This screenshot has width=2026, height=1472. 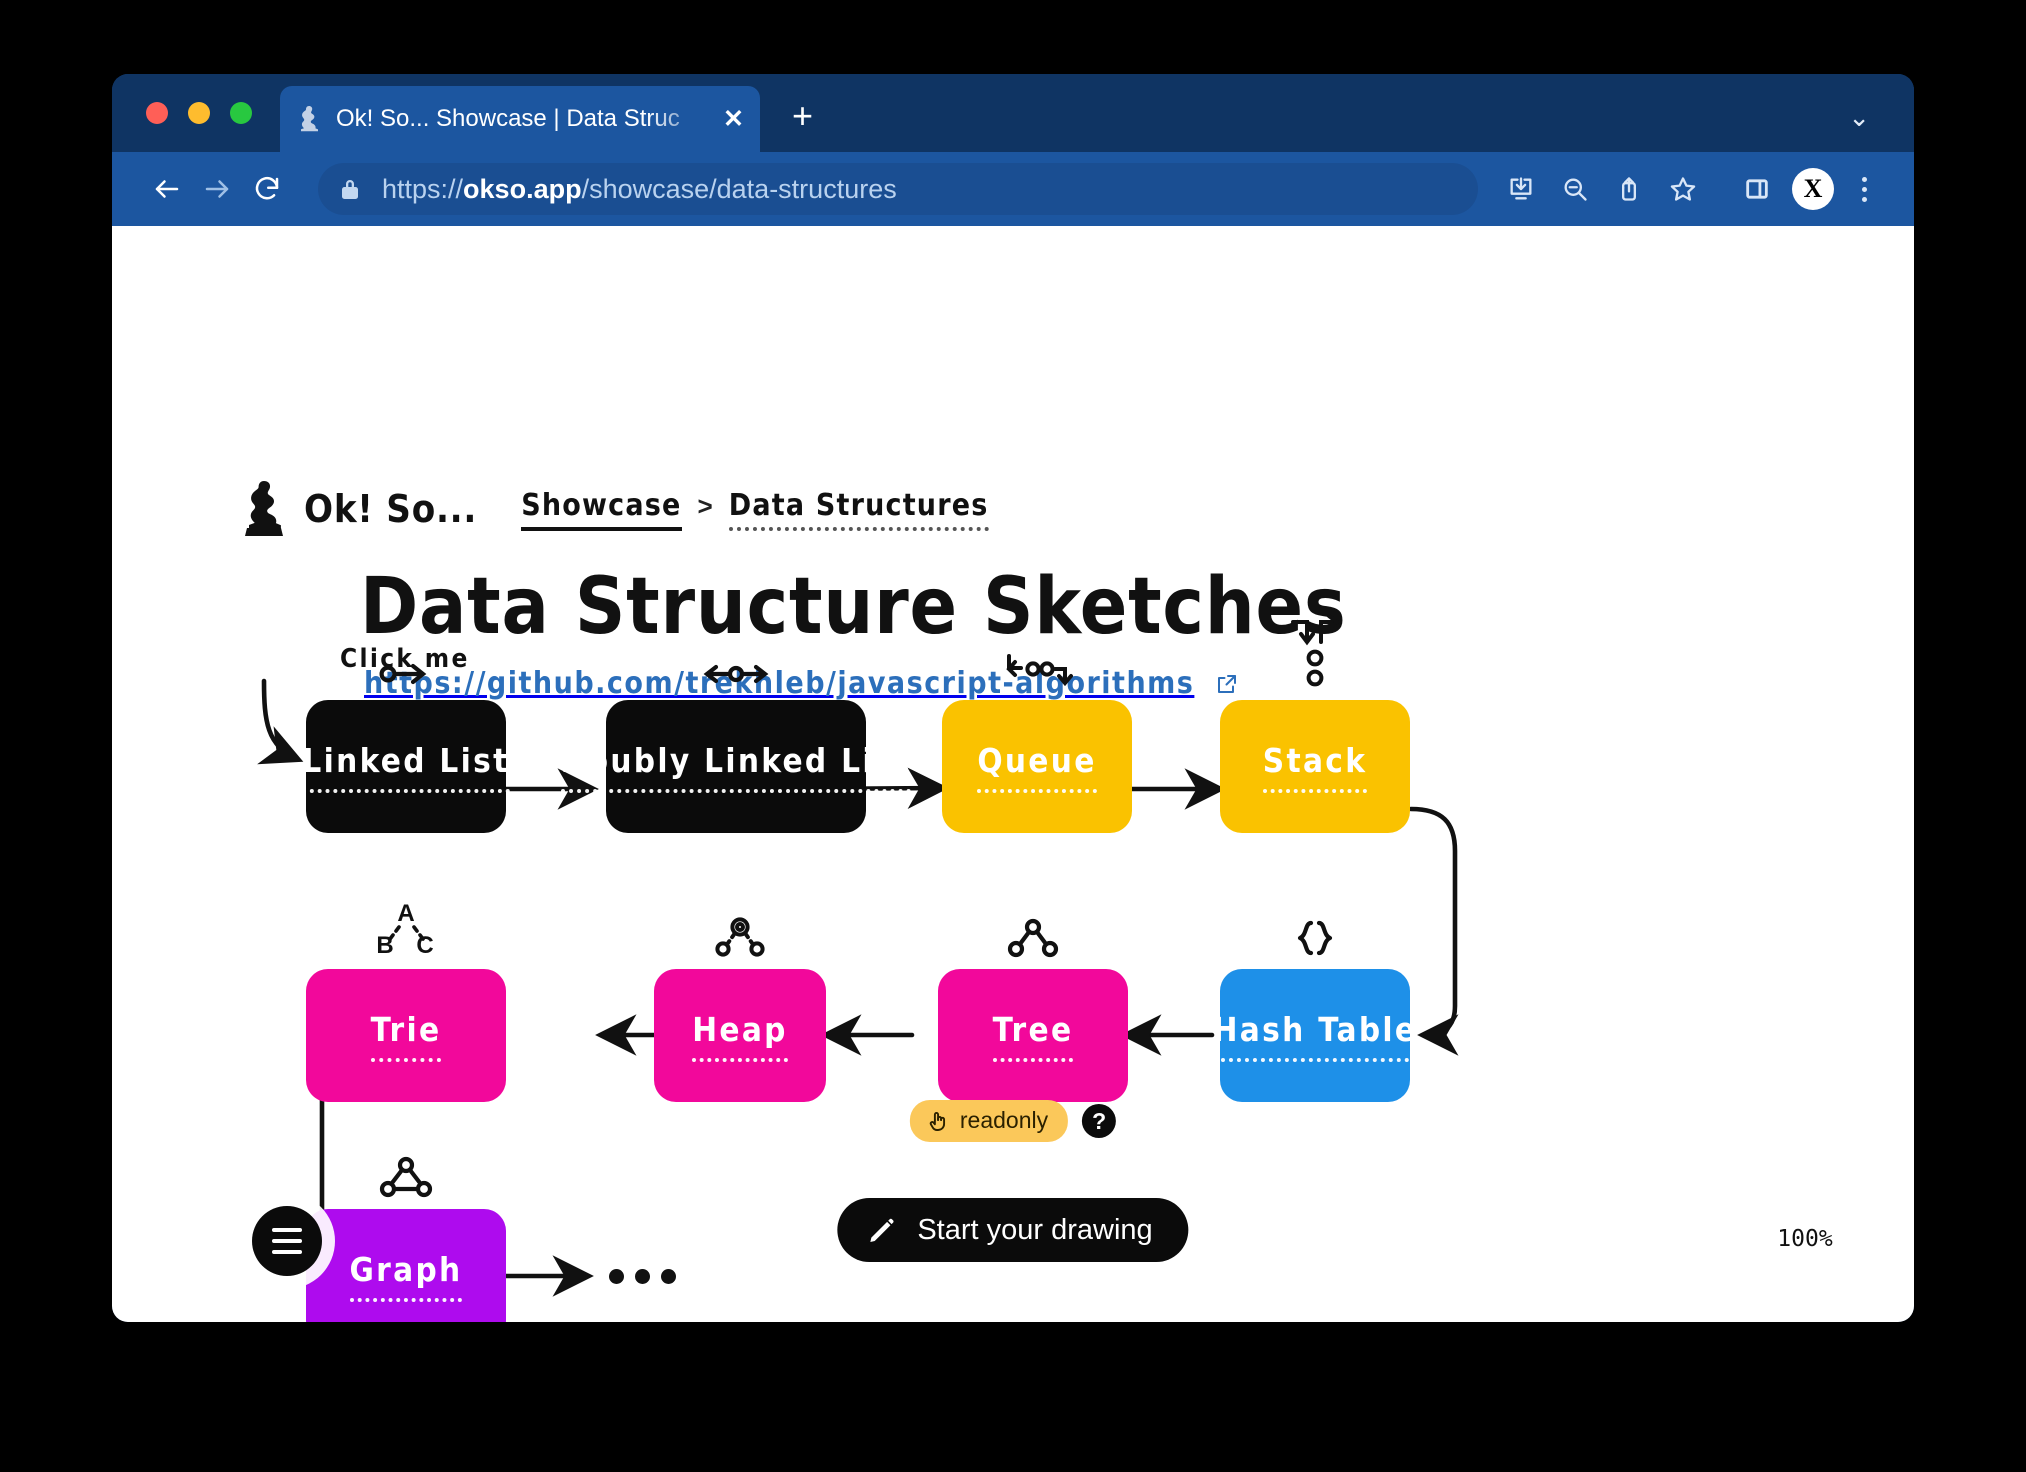 What do you see at coordinates (1037, 658) in the screenshot?
I see `queue-flow-icon` at bounding box center [1037, 658].